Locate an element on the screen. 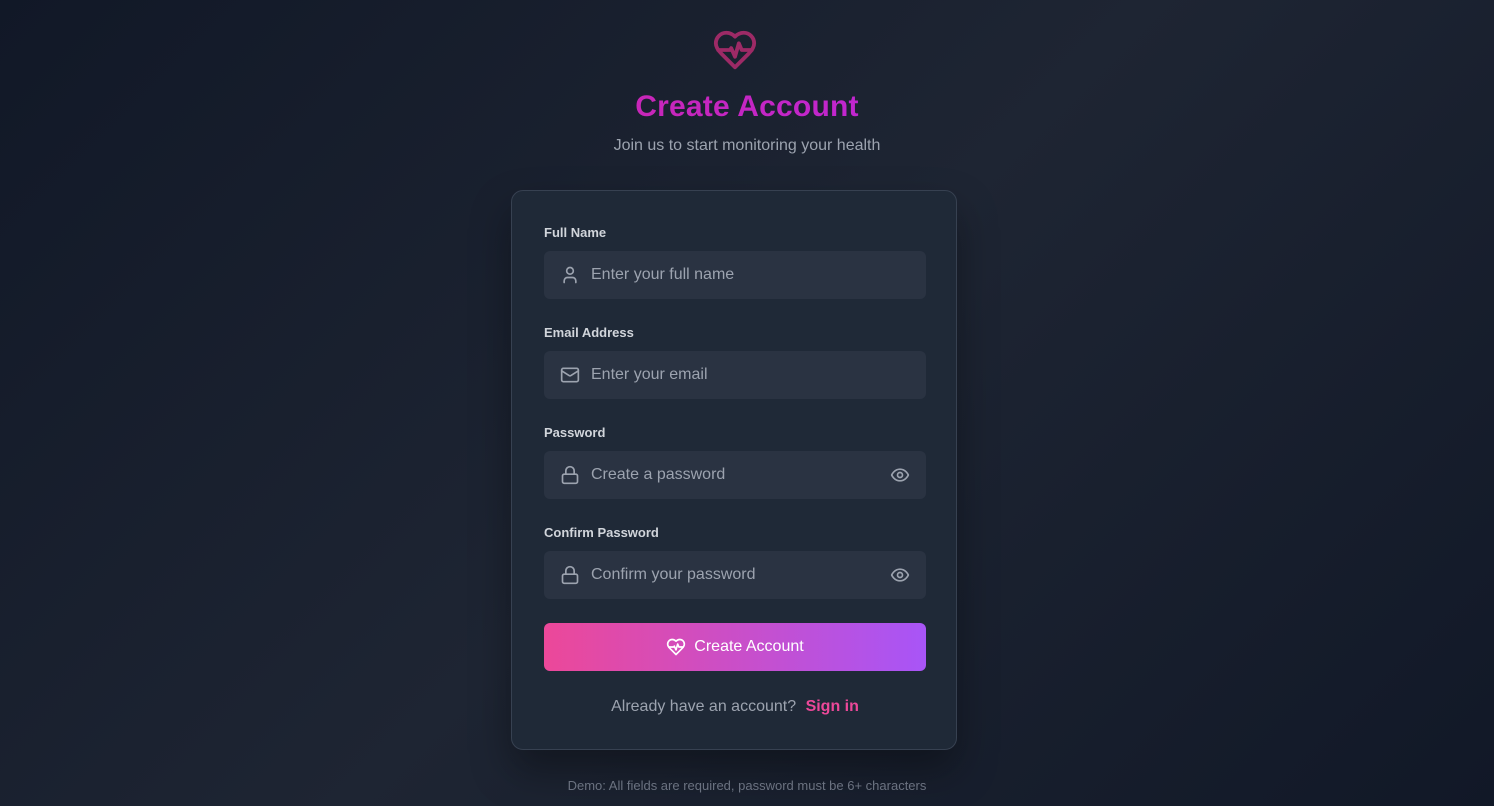 Image resolution: width=1494 pixels, height=806 pixels. full-name-field is located at coordinates (735, 275).